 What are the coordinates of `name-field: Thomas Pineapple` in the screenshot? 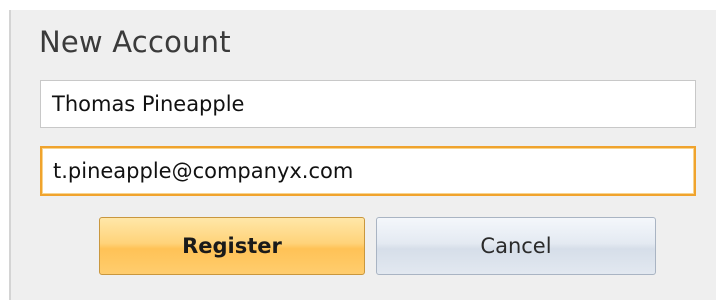 It's located at (368, 104).